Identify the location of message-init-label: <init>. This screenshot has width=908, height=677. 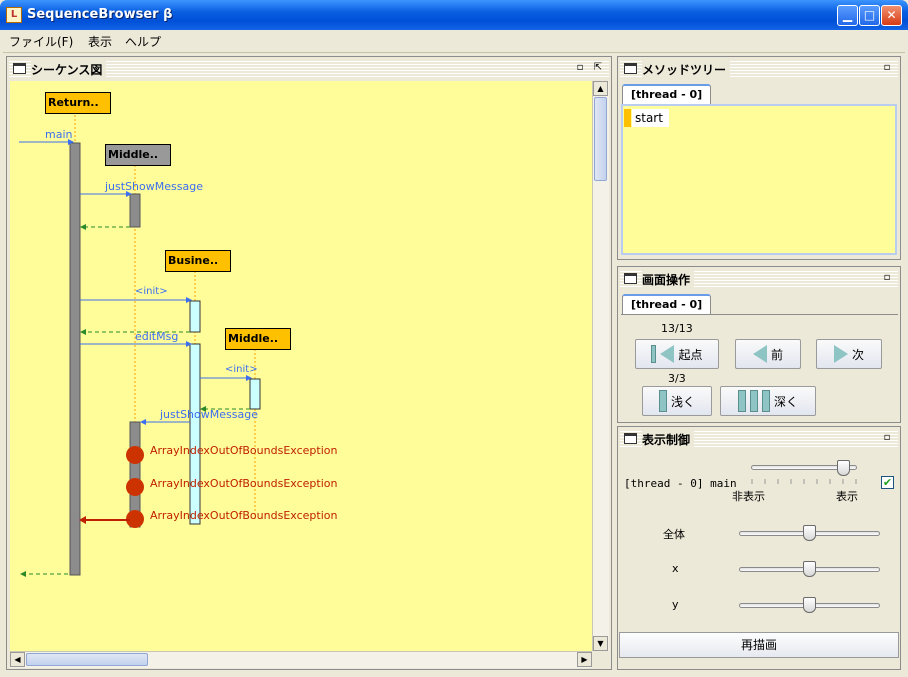
(151, 291).